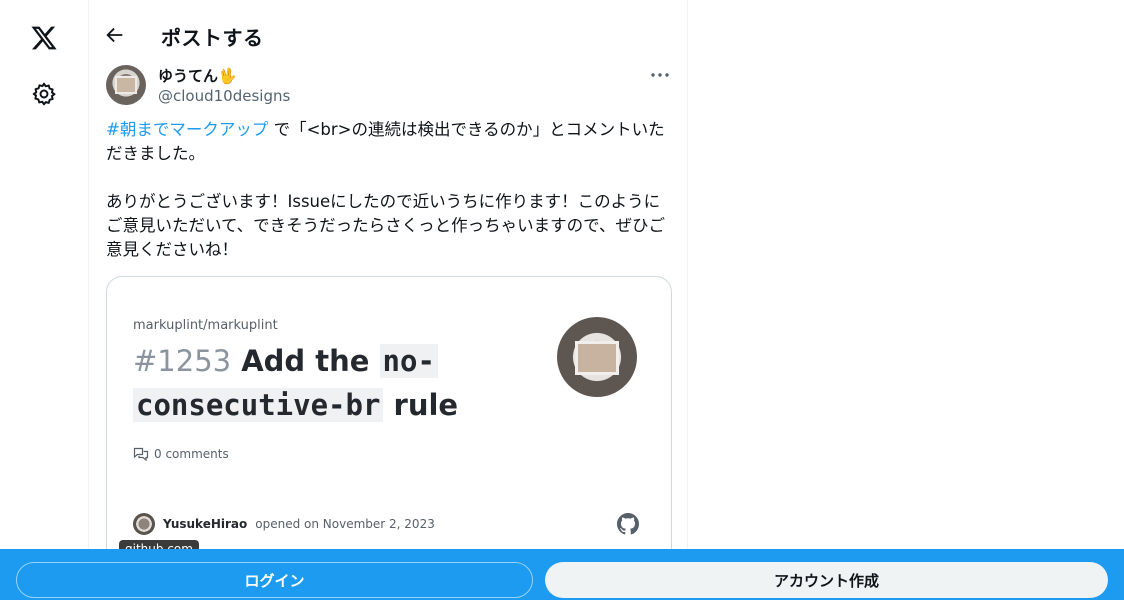 This screenshot has height=600, width=1124. Describe the element at coordinates (126, 85) in the screenshot. I see `avatar` at that location.